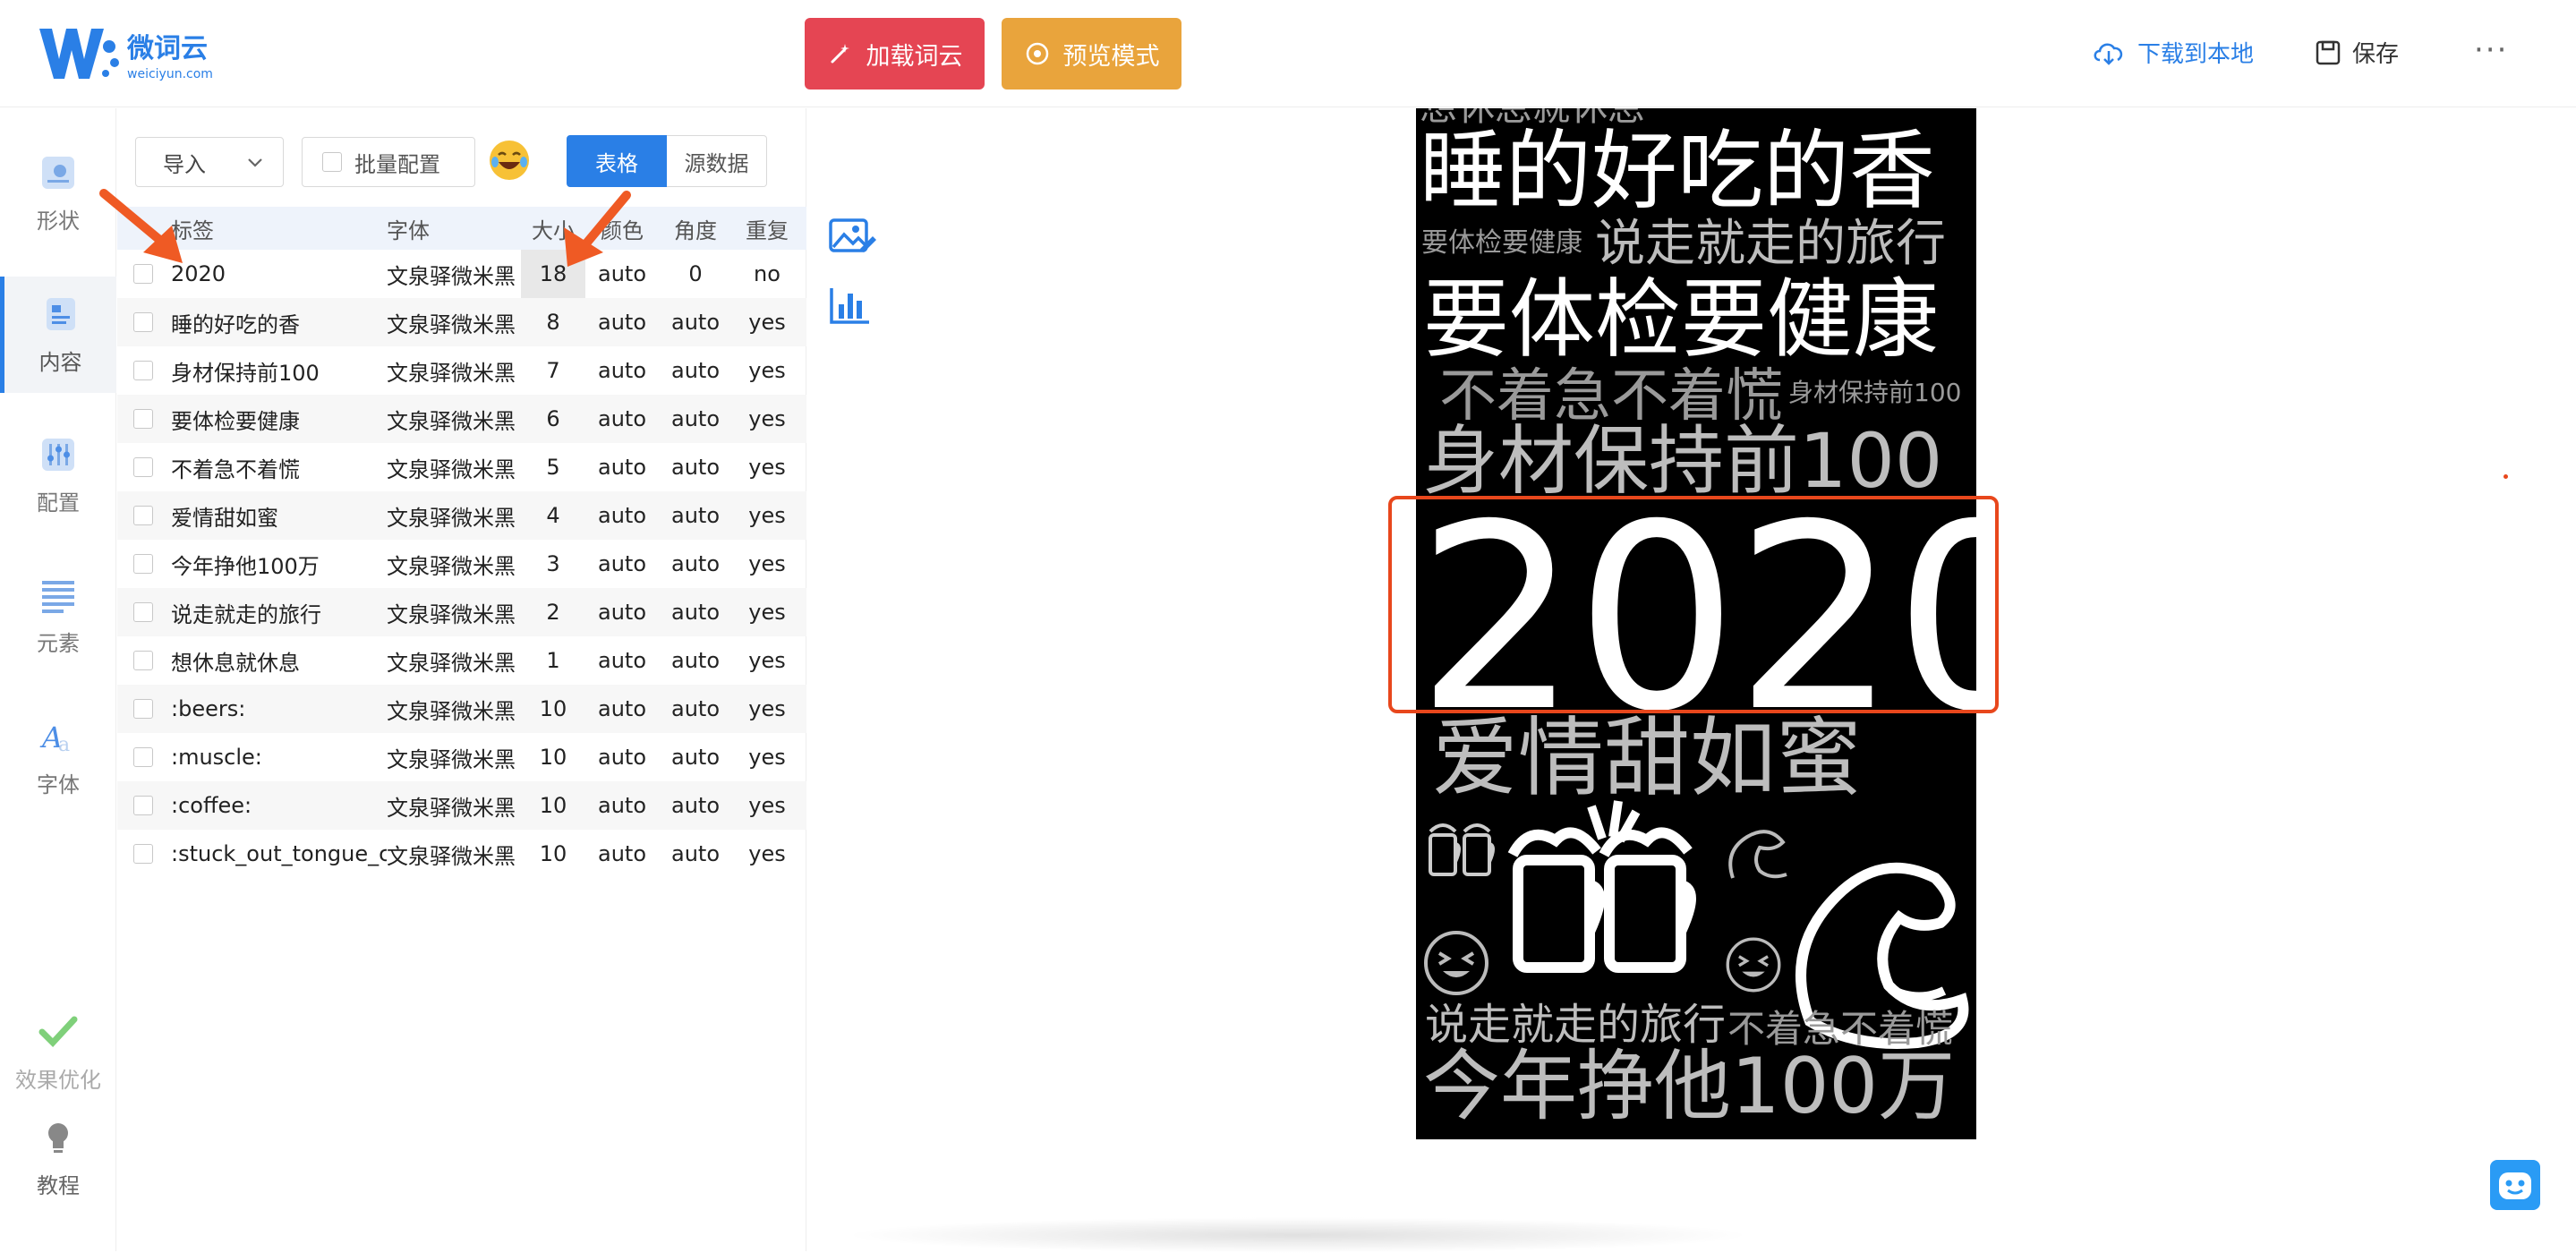  Describe the element at coordinates (278, 708) in the screenshot. I see `cell-label: :beers:` at that location.